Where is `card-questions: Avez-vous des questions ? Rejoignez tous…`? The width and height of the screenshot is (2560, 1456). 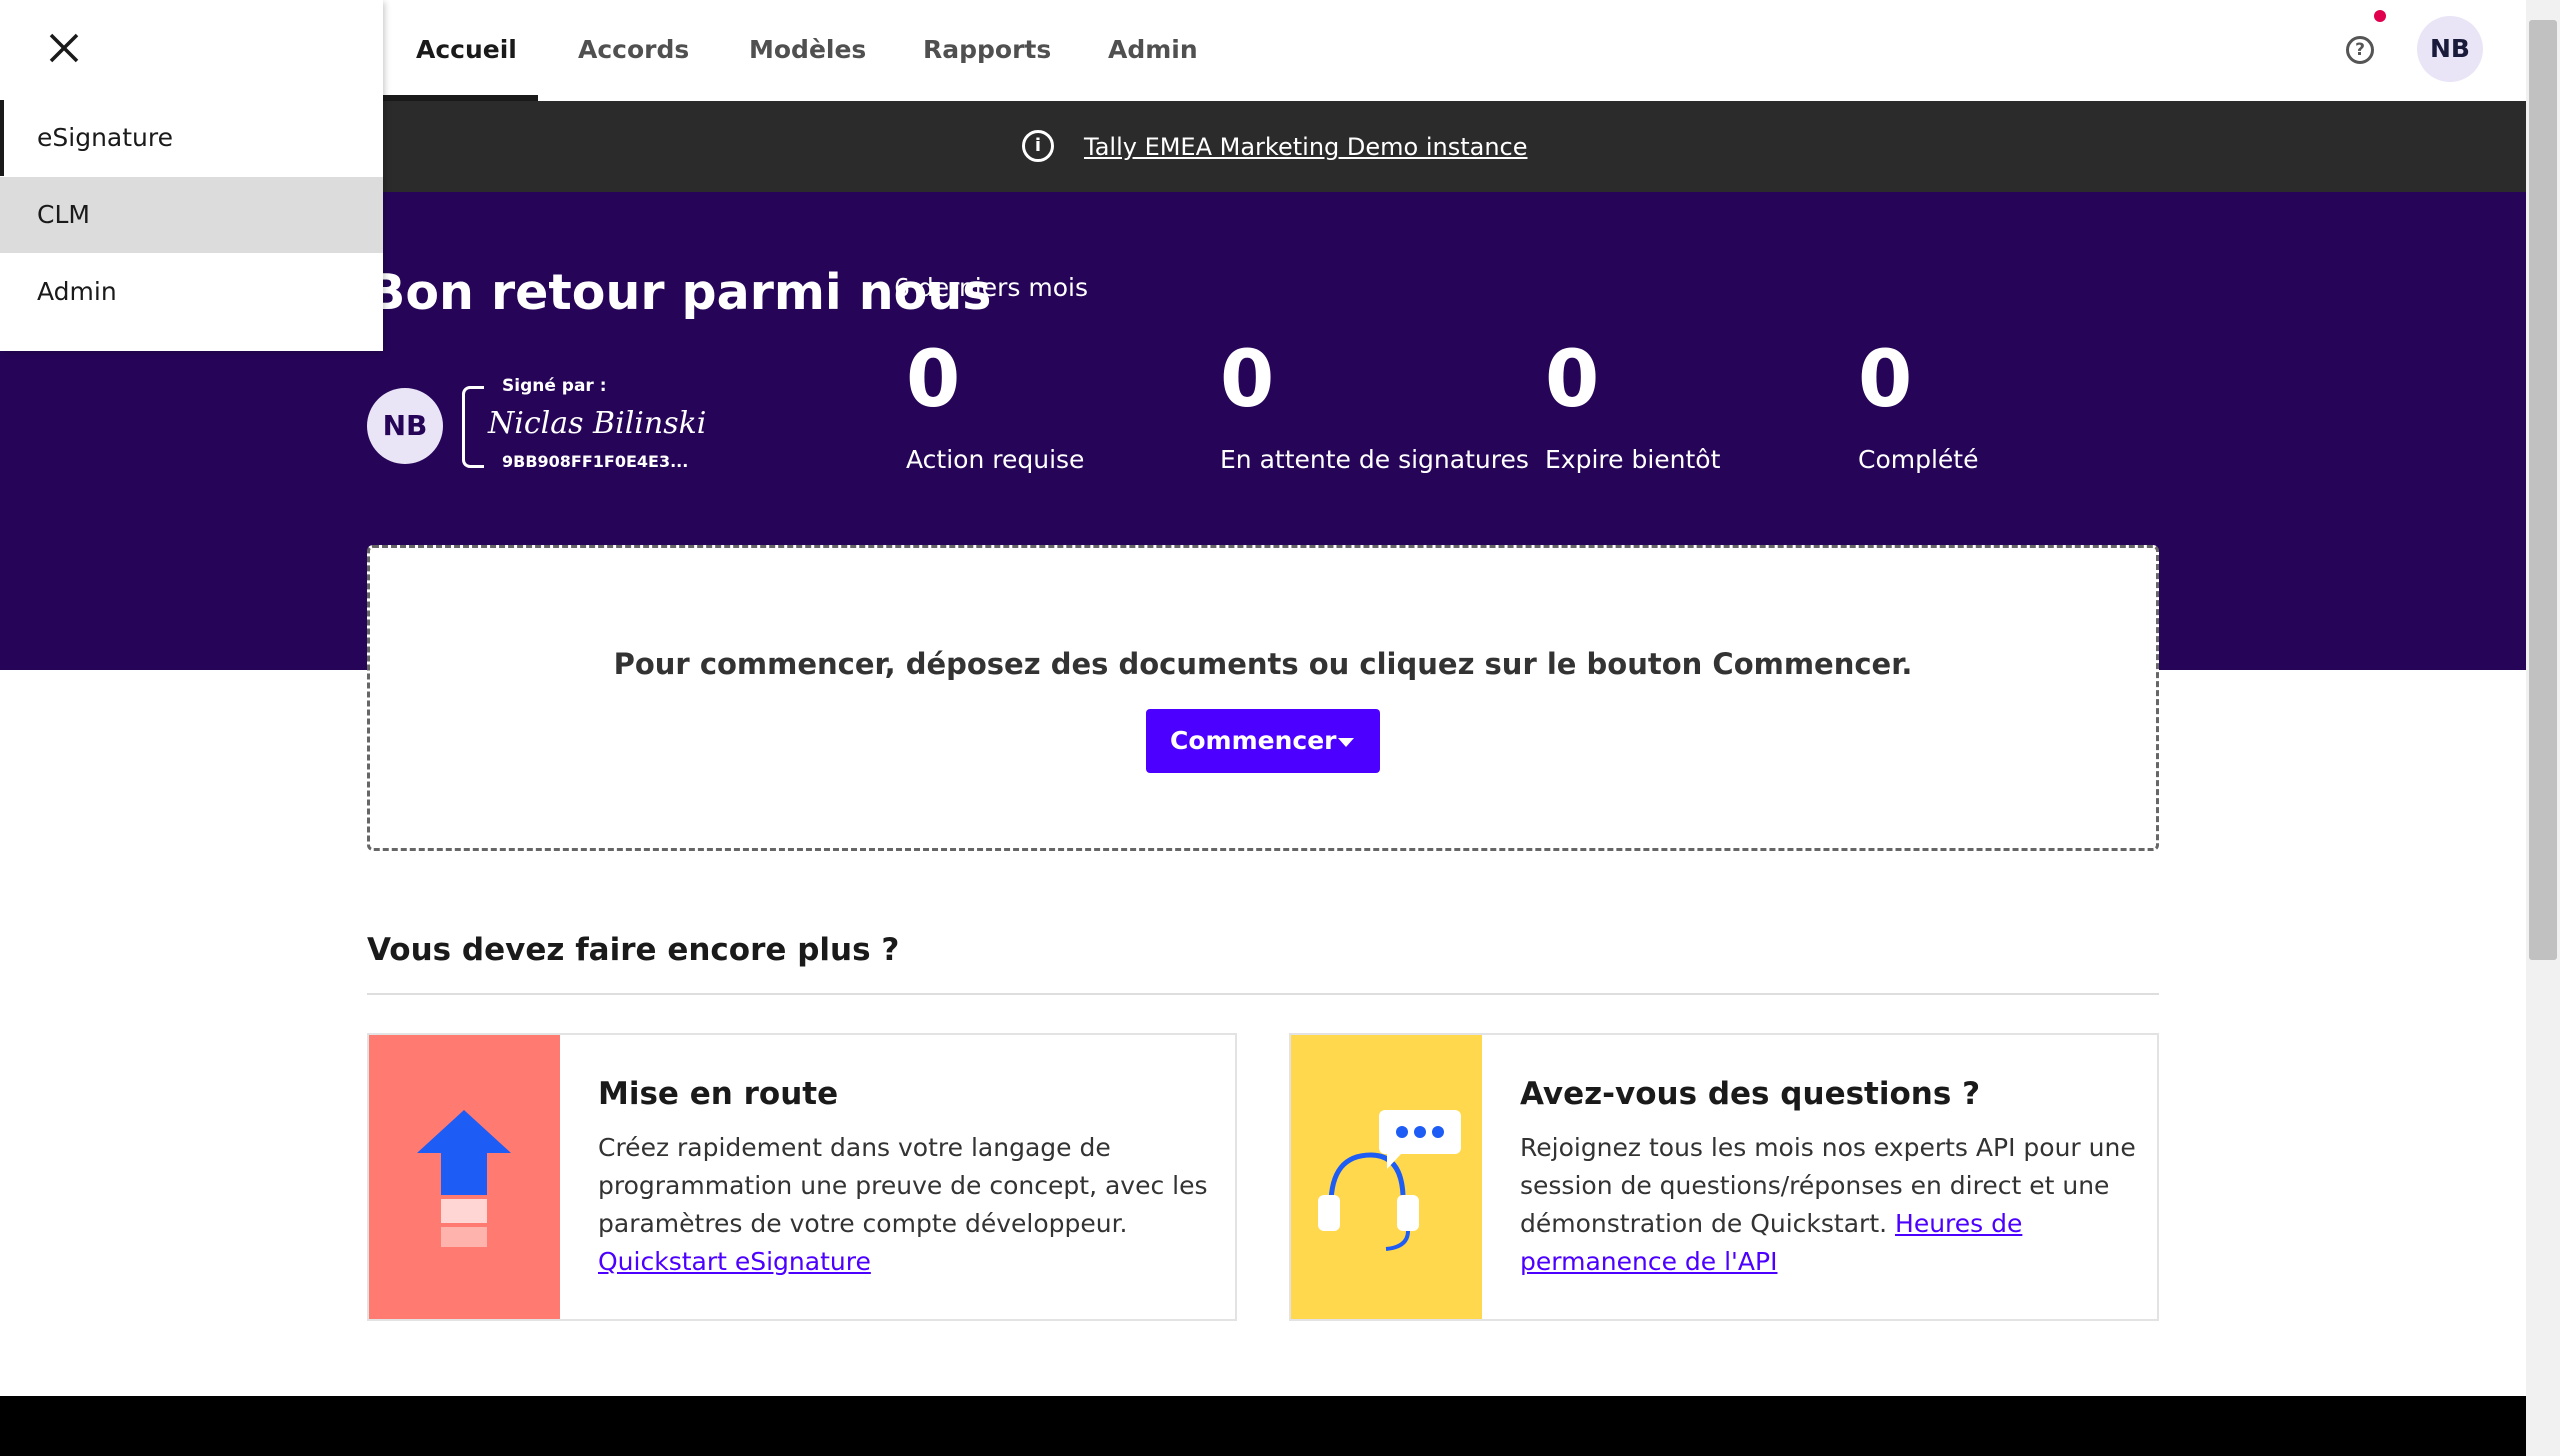 card-questions: Avez-vous des questions ? Rejoignez tous… is located at coordinates (1724, 1177).